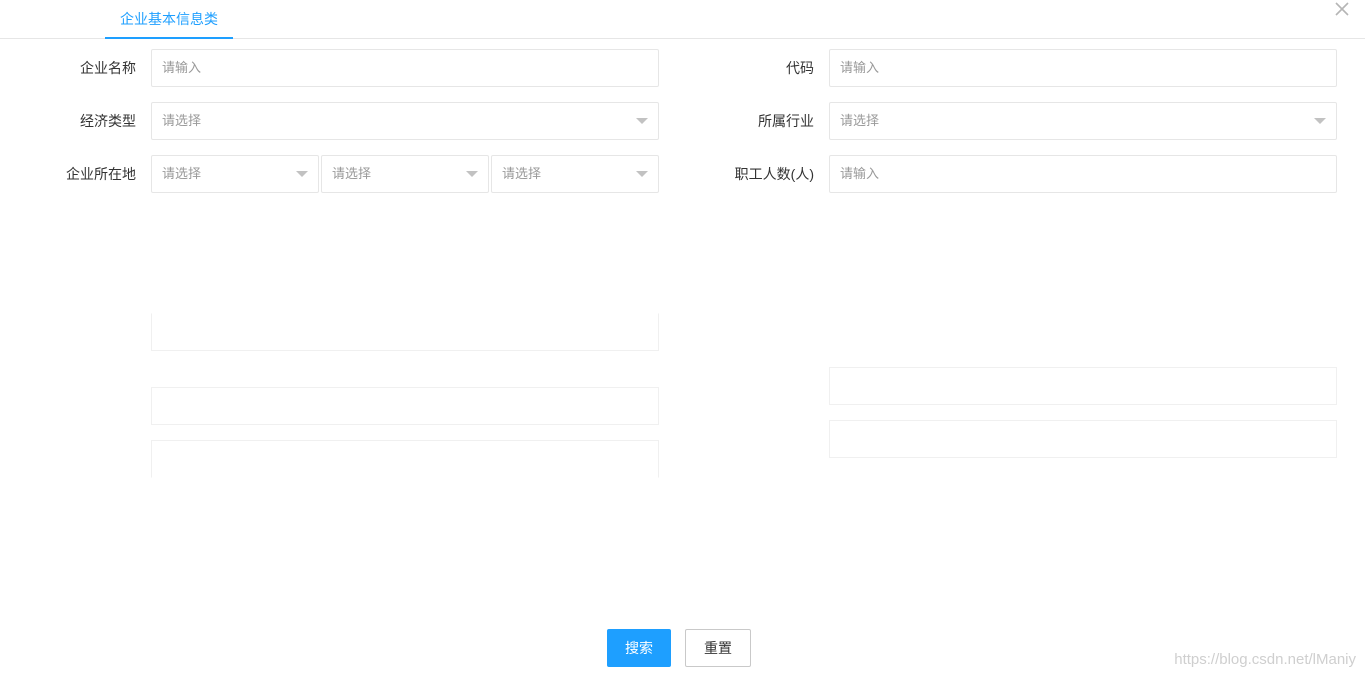  What do you see at coordinates (1265, 659) in the screenshot?
I see `watermark: https://blog.csdn.net/lManiy` at bounding box center [1265, 659].